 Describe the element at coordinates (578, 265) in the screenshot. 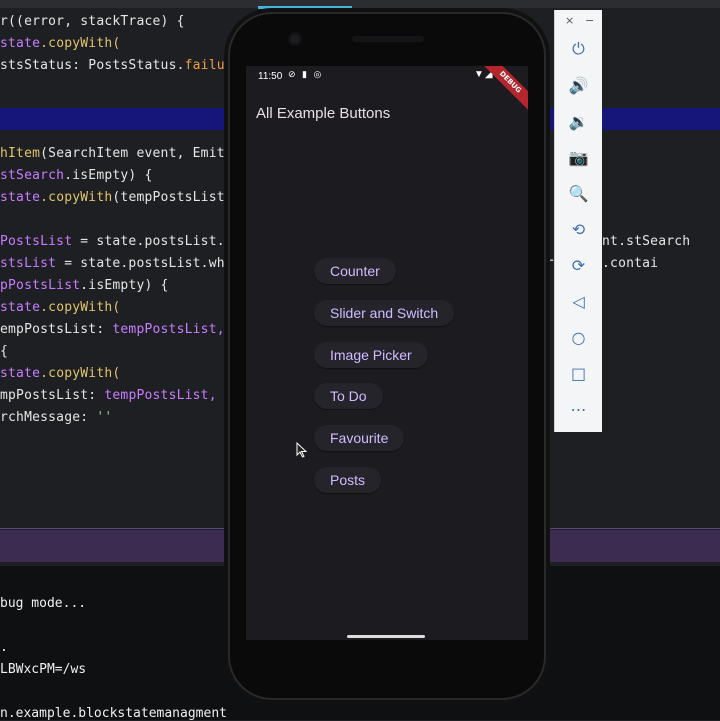

I see `rotate-right-icon: ⟳` at that location.